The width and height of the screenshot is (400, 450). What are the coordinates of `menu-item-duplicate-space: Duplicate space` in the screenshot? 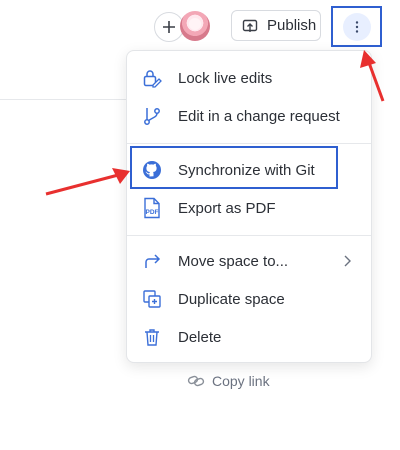 It's located at (250, 299).